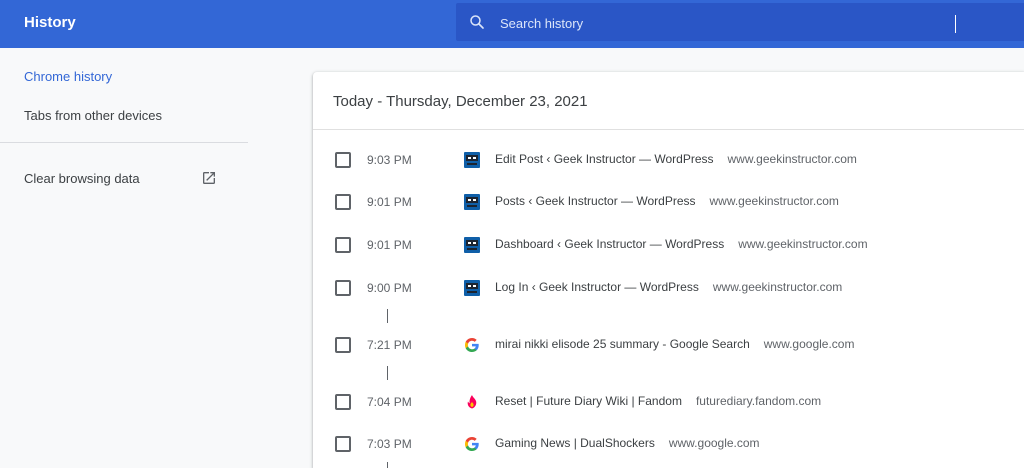 The width and height of the screenshot is (1024, 468). I want to click on sidebar-item-tabs-from-other-devices: Tabs from other devices, so click(93, 115).